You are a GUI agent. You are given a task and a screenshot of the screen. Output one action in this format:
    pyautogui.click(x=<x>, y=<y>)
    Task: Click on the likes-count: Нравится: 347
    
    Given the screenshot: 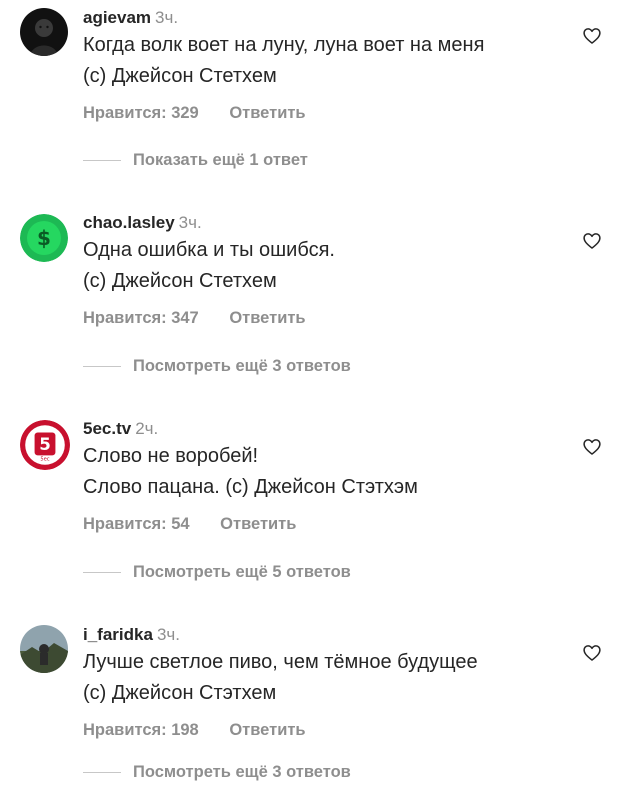 What is the action you would take?
    pyautogui.click(x=141, y=318)
    